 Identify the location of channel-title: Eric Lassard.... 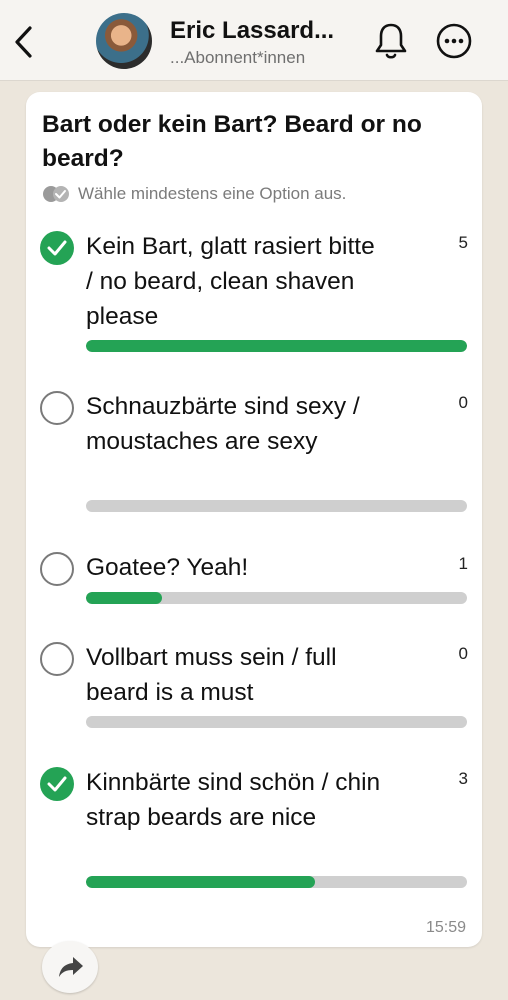
(252, 31).